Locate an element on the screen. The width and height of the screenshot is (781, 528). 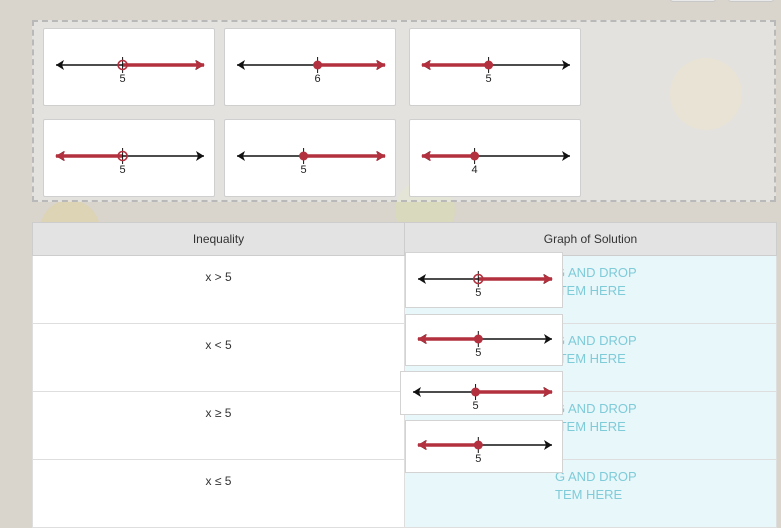
graph-card: 4 is located at coordinates (495, 158).